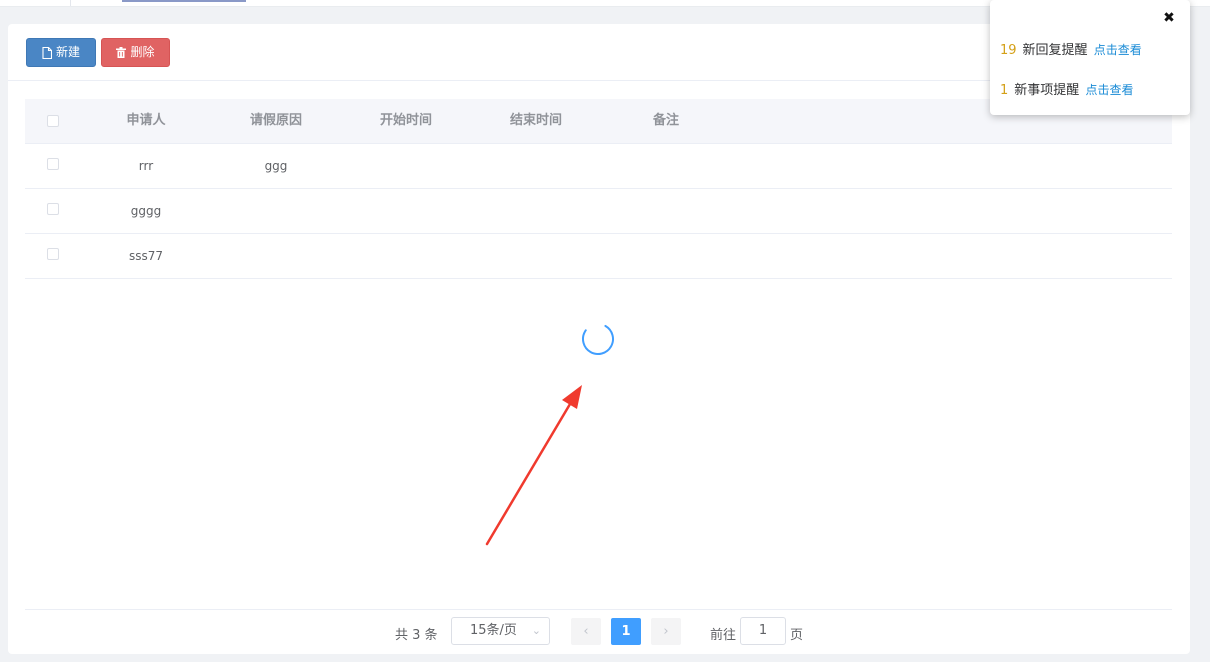 The height and width of the screenshot is (662, 1210). Describe the element at coordinates (142, 52) in the screenshot. I see `delete-button-label: 删除` at that location.